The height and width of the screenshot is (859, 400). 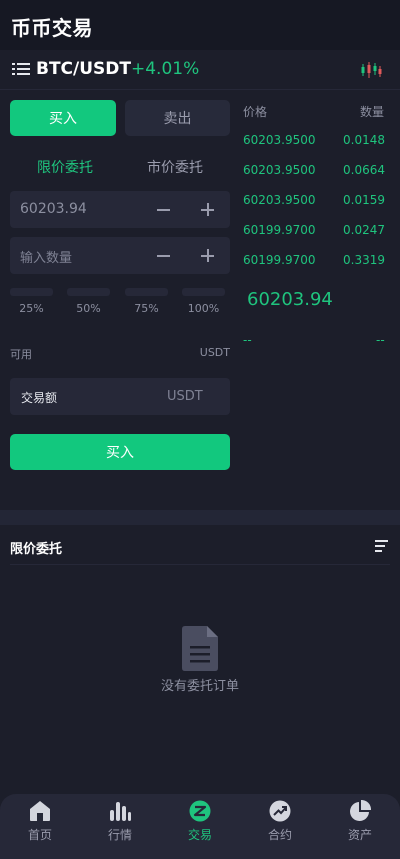 What do you see at coordinates (21, 354) in the screenshot?
I see `available-label: 可用` at bounding box center [21, 354].